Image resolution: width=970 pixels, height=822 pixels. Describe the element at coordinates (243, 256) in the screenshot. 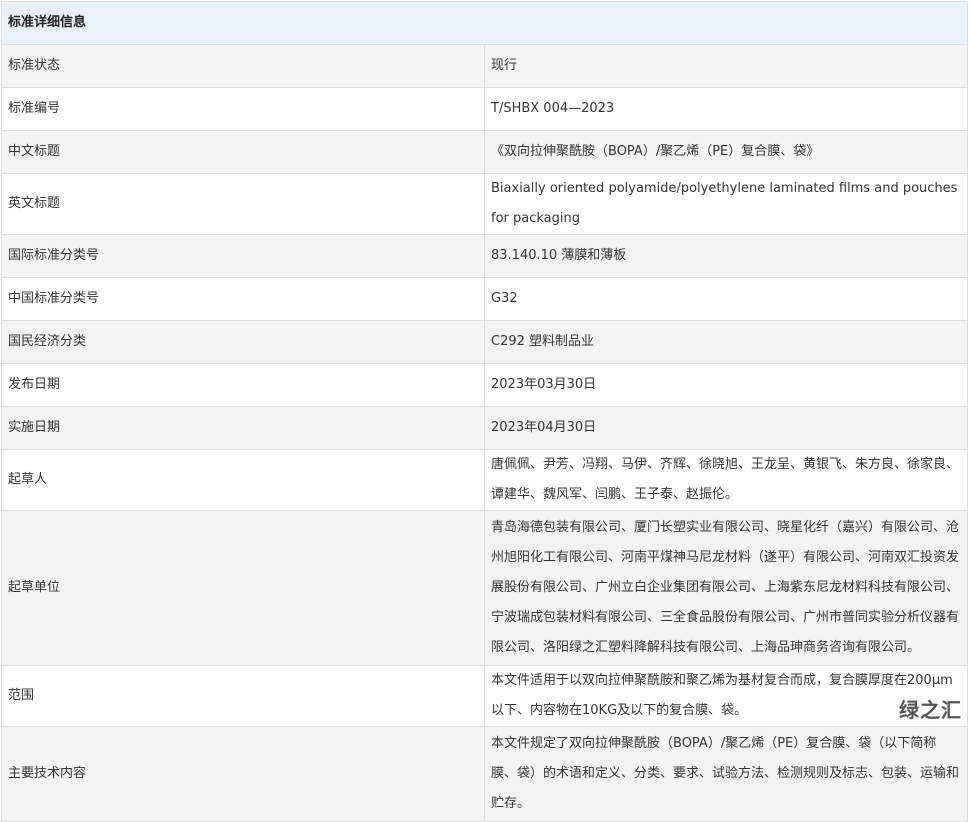

I see `row-label: 国际标准分类号` at that location.